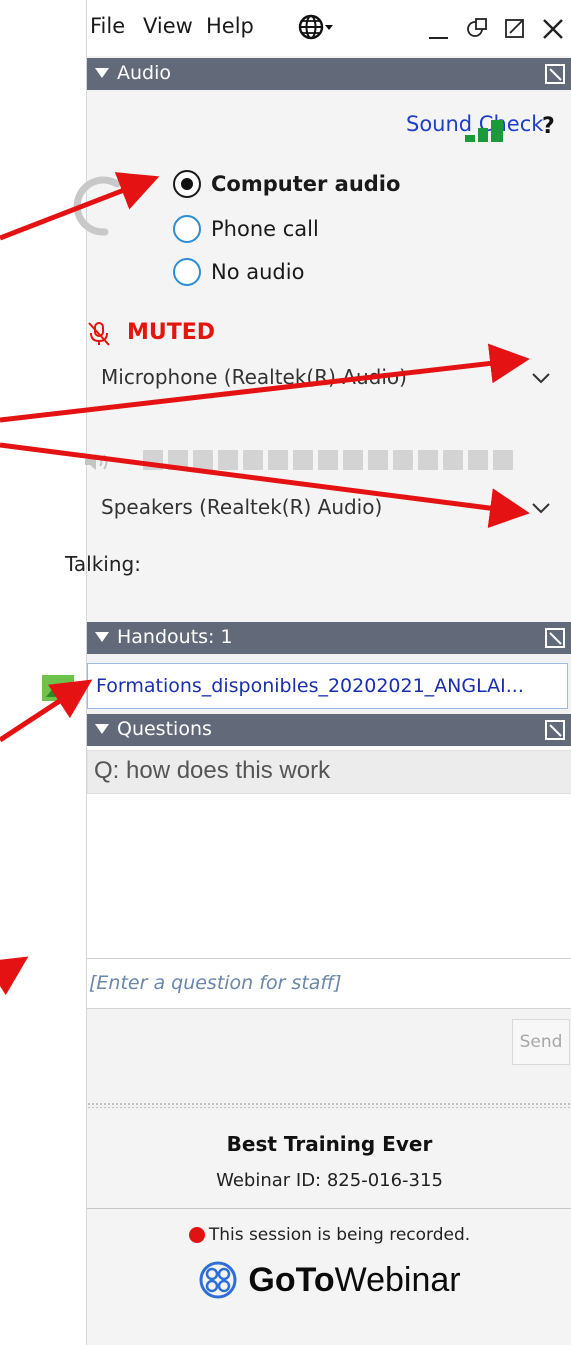  I want to click on popout-icon, so click(515, 27).